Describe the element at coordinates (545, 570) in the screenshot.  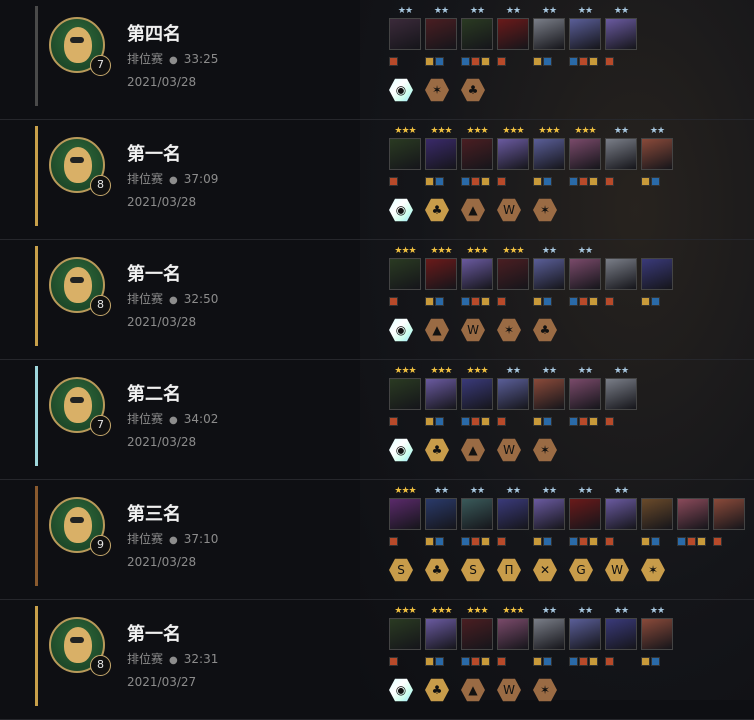
I see `trait-icon: ✕` at that location.